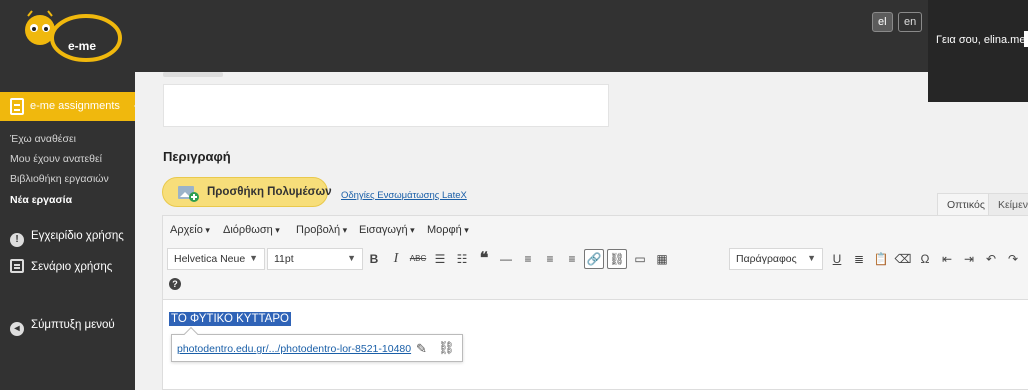 The height and width of the screenshot is (390, 1028). What do you see at coordinates (462, 259) in the screenshot?
I see `numbered-list-icon: ☷` at bounding box center [462, 259].